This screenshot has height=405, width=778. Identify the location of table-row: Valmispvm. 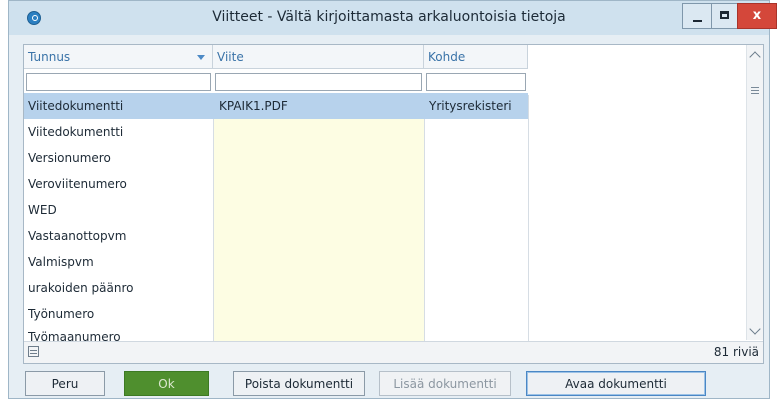
(276, 262).